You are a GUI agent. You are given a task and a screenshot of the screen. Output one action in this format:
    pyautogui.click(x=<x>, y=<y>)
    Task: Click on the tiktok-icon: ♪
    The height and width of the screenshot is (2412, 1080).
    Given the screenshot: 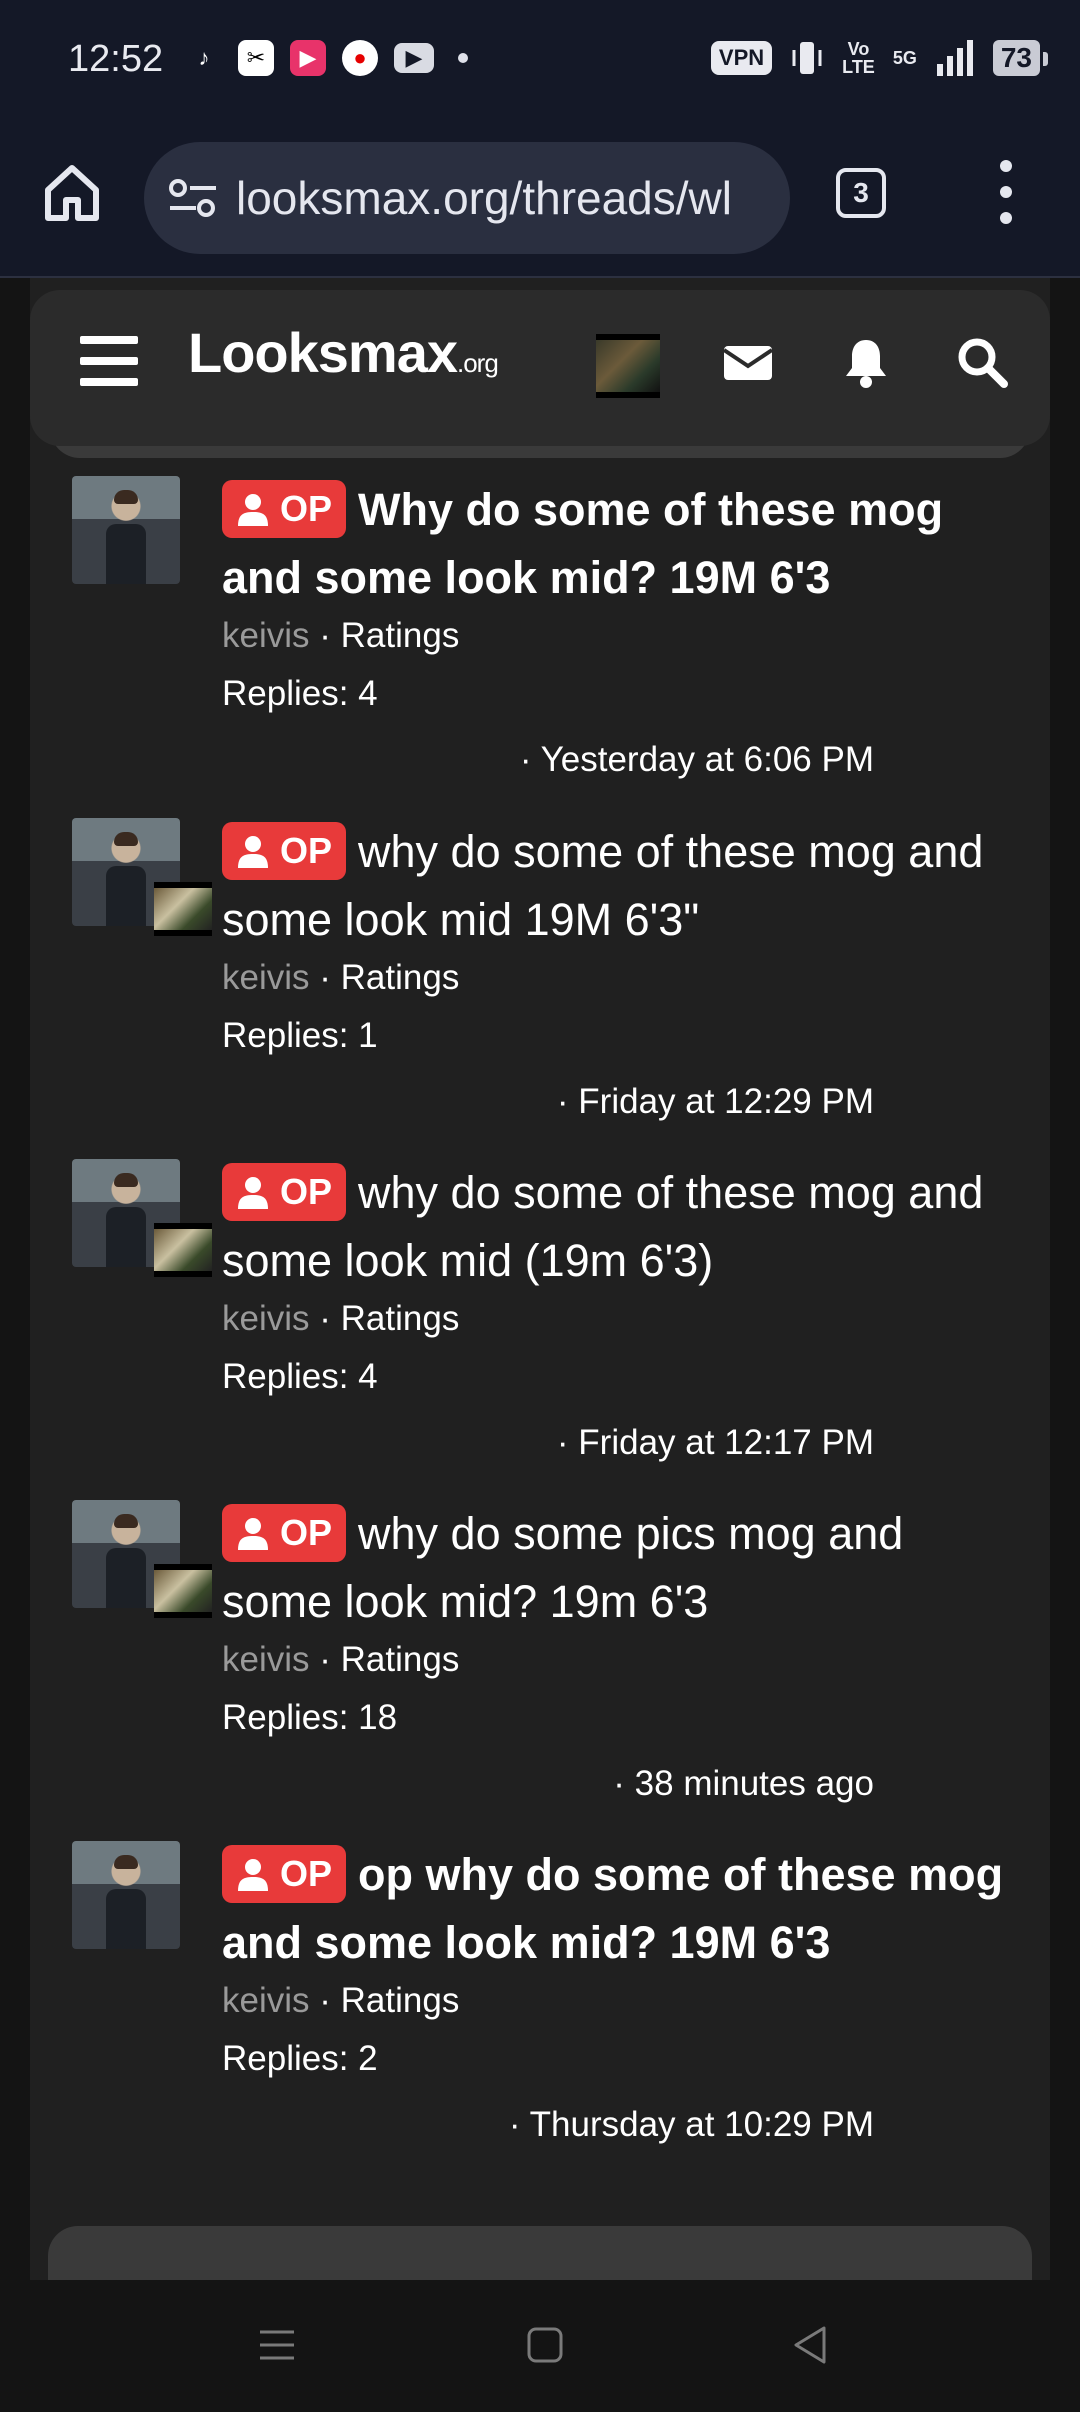 What is the action you would take?
    pyautogui.click(x=204, y=57)
    